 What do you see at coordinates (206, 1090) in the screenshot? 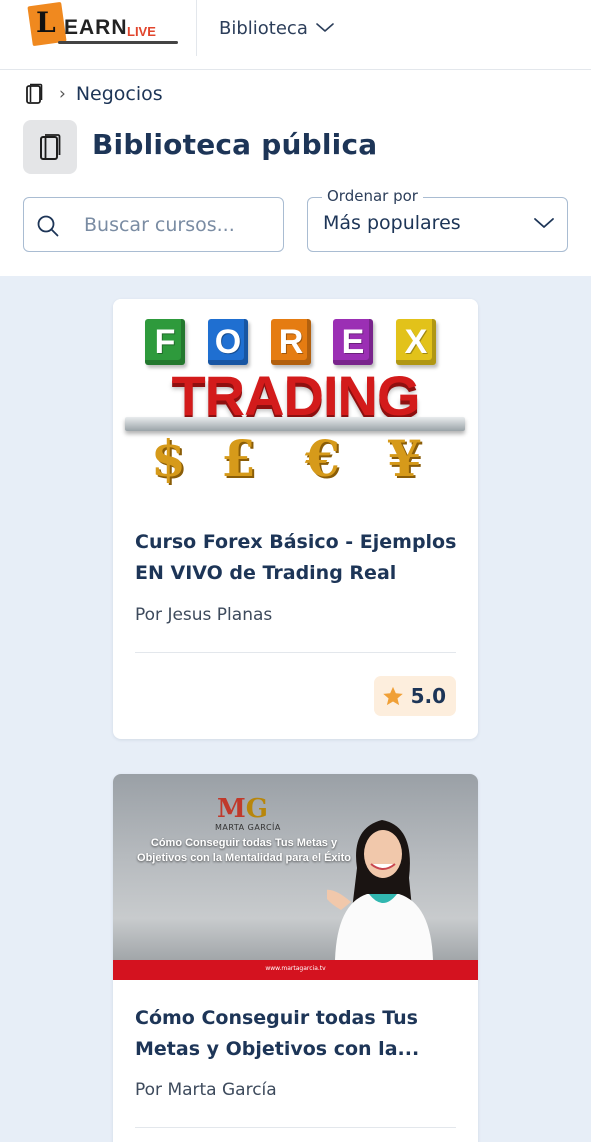
I see `course-author: Por Marta García` at bounding box center [206, 1090].